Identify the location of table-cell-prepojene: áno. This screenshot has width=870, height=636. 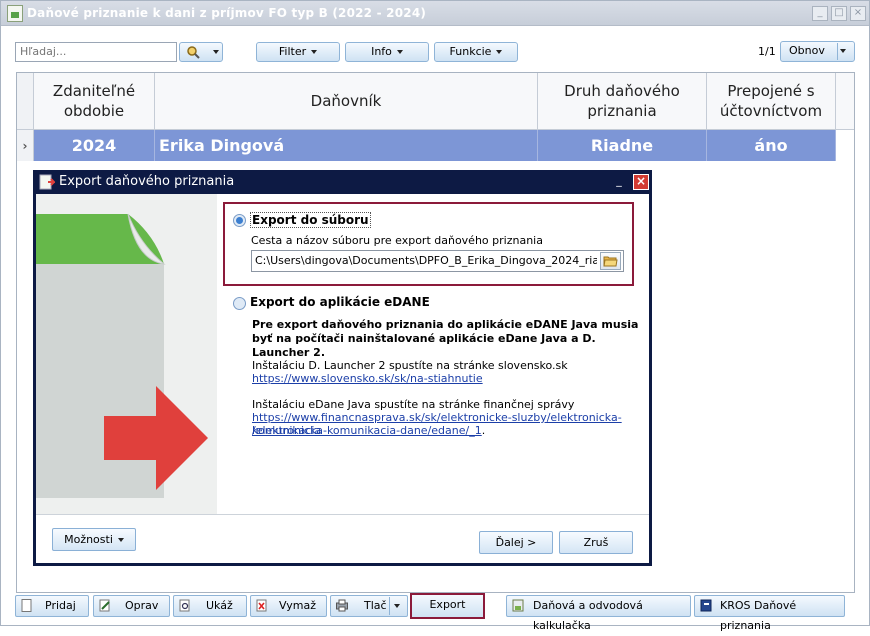
(771, 145).